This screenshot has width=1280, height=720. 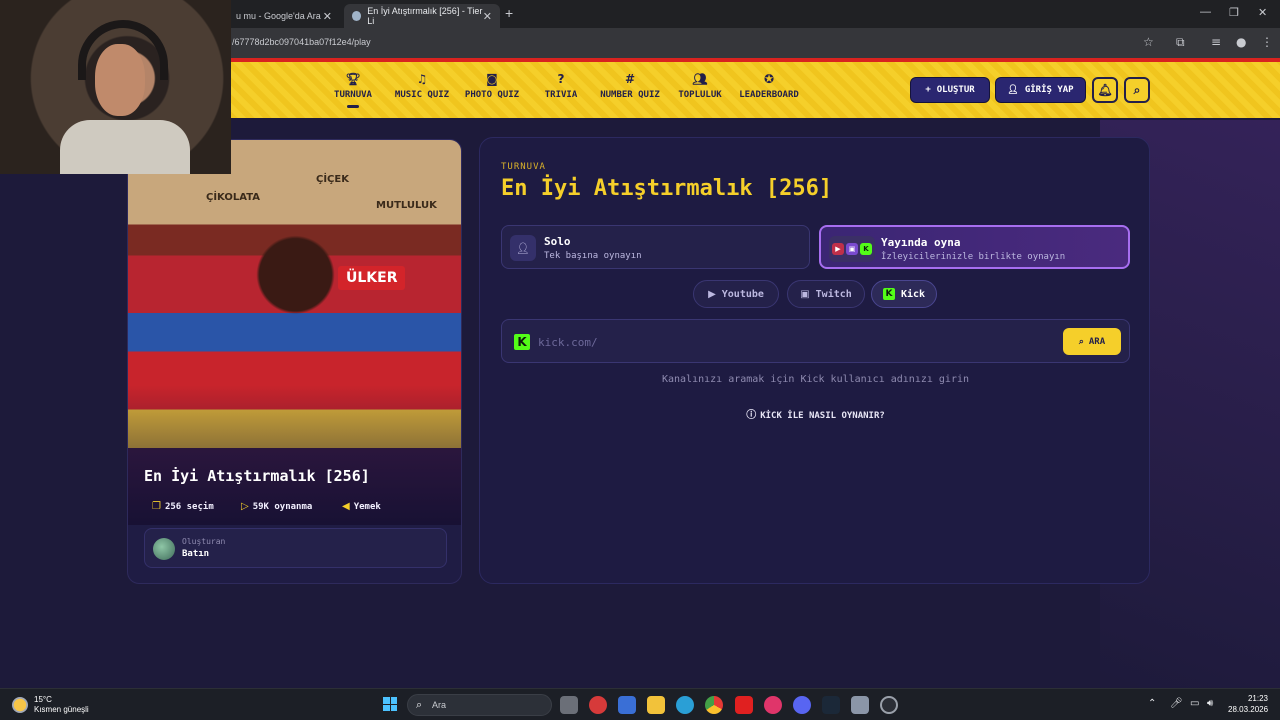 I want to click on nav-label: PHOTO QUIZ, so click(x=492, y=95).